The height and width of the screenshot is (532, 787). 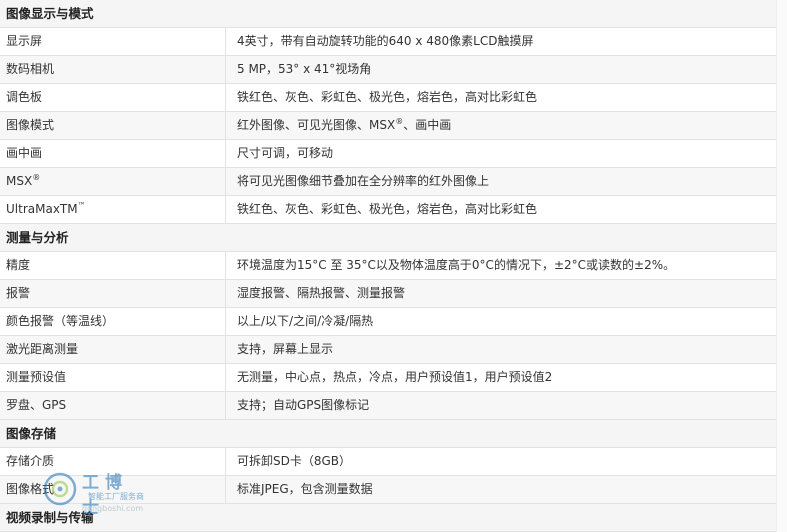 I want to click on section-title: 图像显示与模式, so click(x=50, y=13).